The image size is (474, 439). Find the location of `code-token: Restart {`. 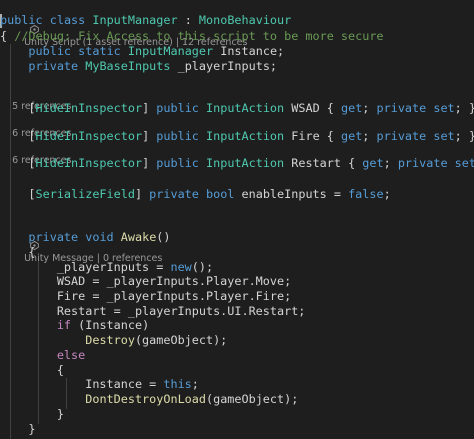

code-token: Restart { is located at coordinates (323, 163).